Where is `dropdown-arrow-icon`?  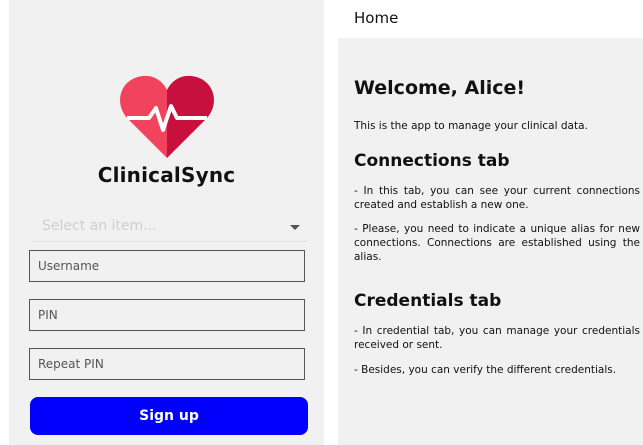
dropdown-arrow-icon is located at coordinates (295, 227).